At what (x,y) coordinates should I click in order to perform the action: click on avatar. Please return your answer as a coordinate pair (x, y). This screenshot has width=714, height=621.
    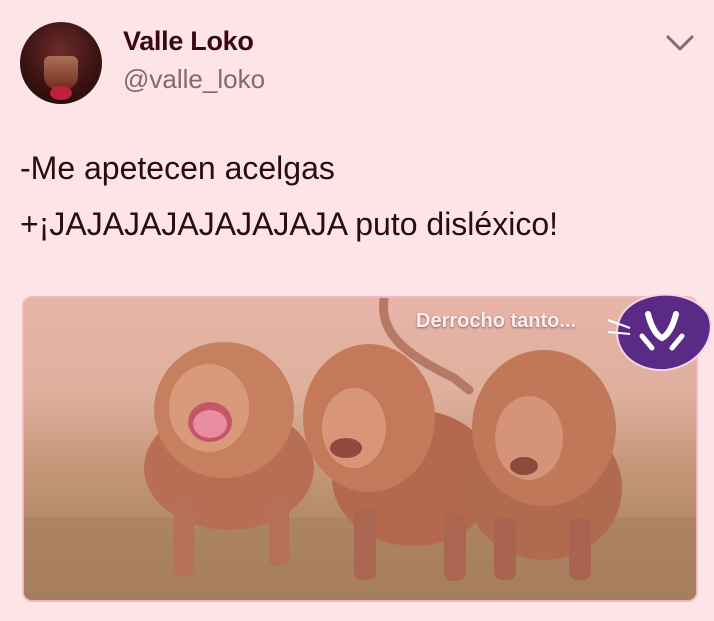
    Looking at the image, I should click on (61, 63).